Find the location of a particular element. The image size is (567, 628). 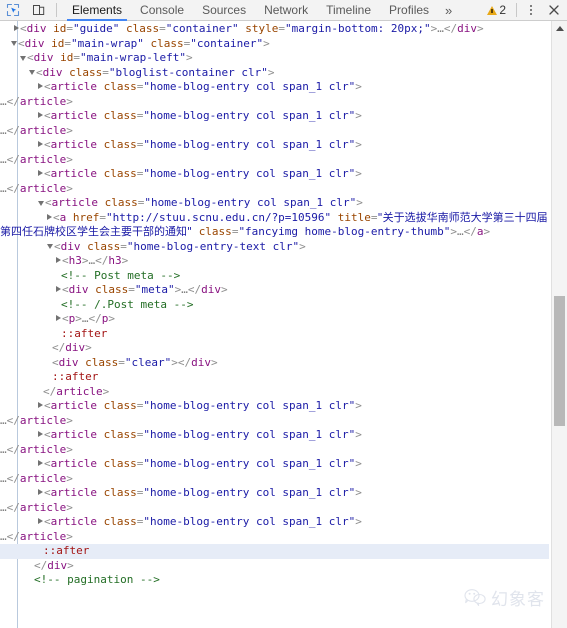

vertical-scrollbar is located at coordinates (559, 324).